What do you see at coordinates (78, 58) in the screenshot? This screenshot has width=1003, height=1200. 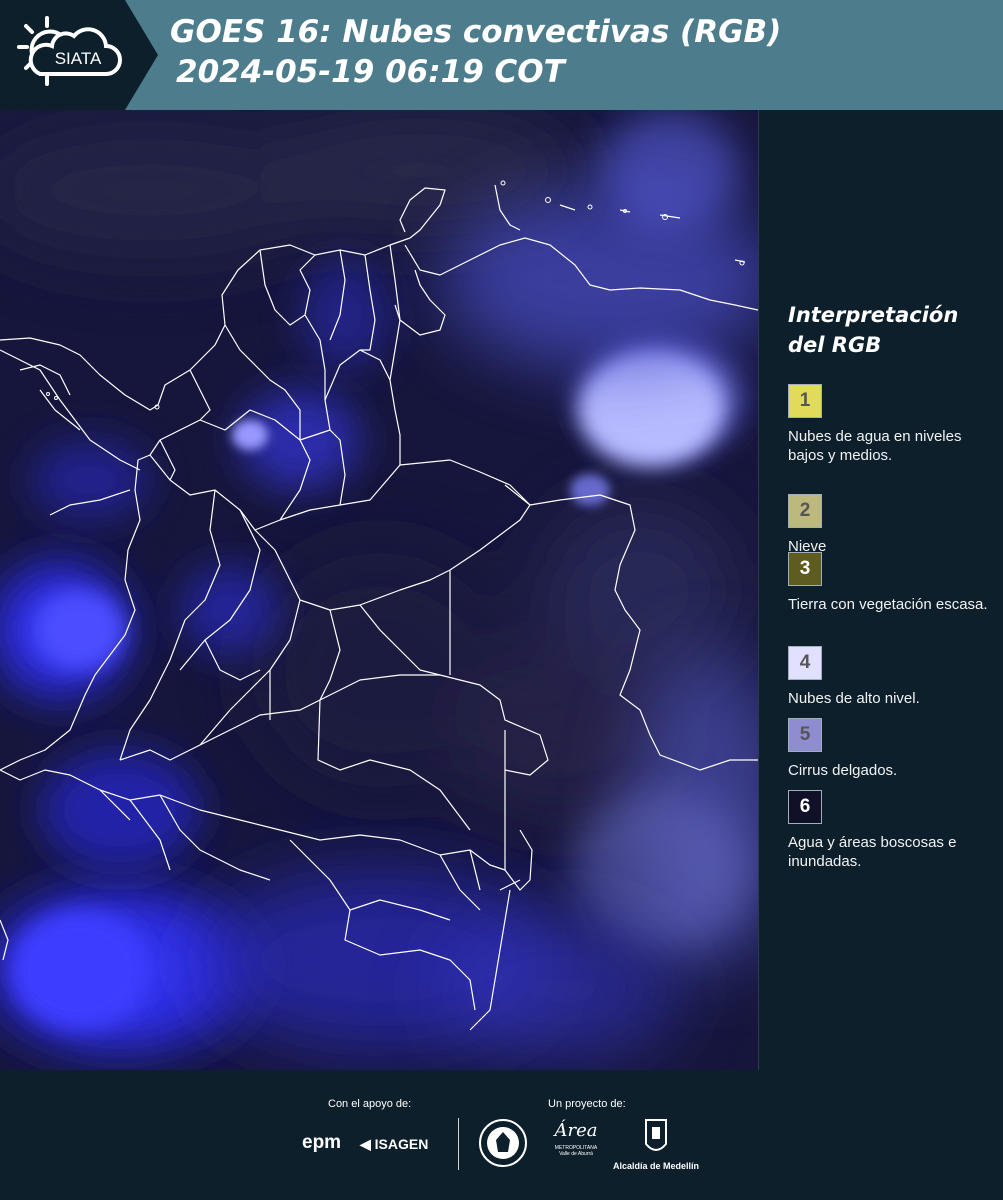 I see `logo-text: SIATA` at bounding box center [78, 58].